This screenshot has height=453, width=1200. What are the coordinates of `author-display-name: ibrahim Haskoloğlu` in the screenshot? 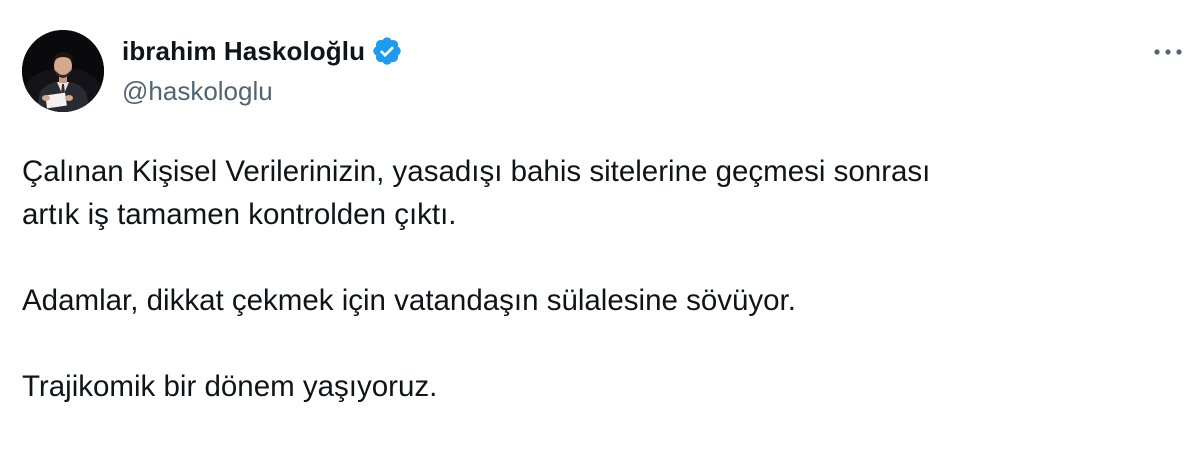 It's located at (243, 51).